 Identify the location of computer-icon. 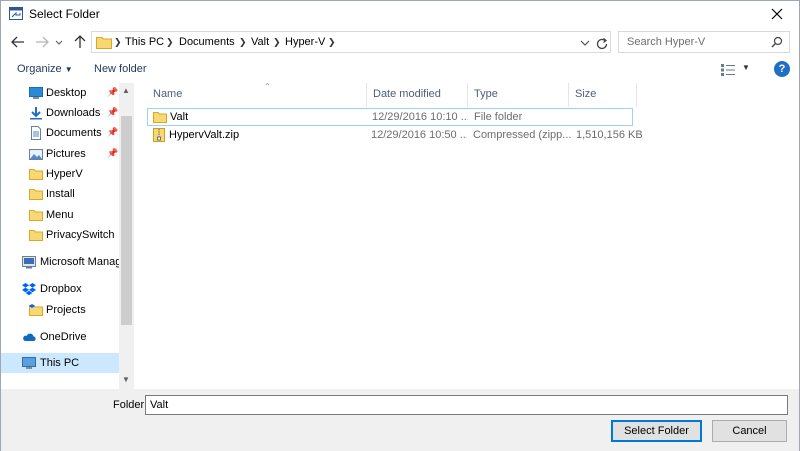
(29, 363).